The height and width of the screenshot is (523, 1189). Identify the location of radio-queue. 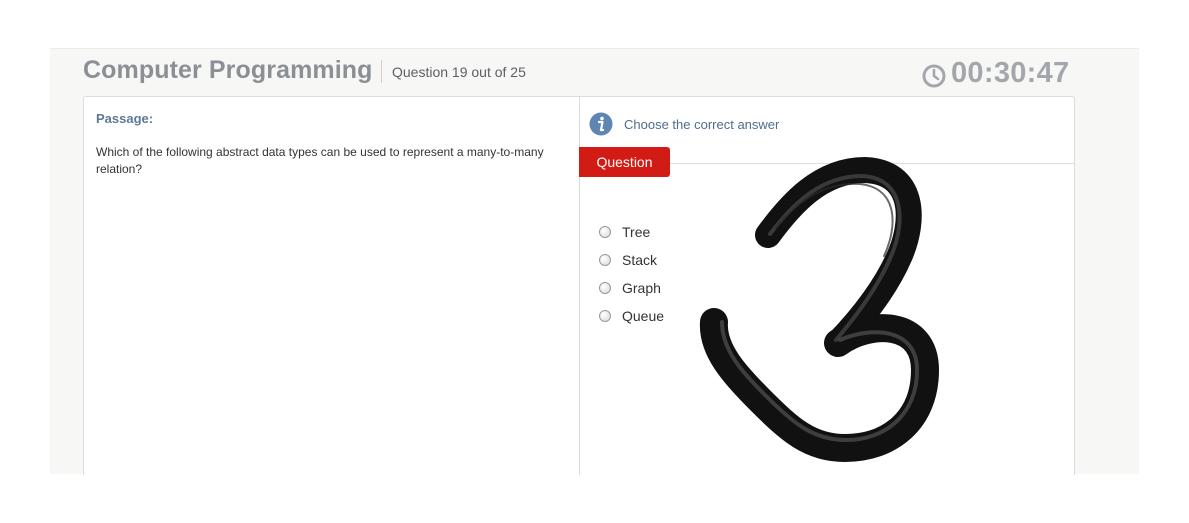
(605, 316).